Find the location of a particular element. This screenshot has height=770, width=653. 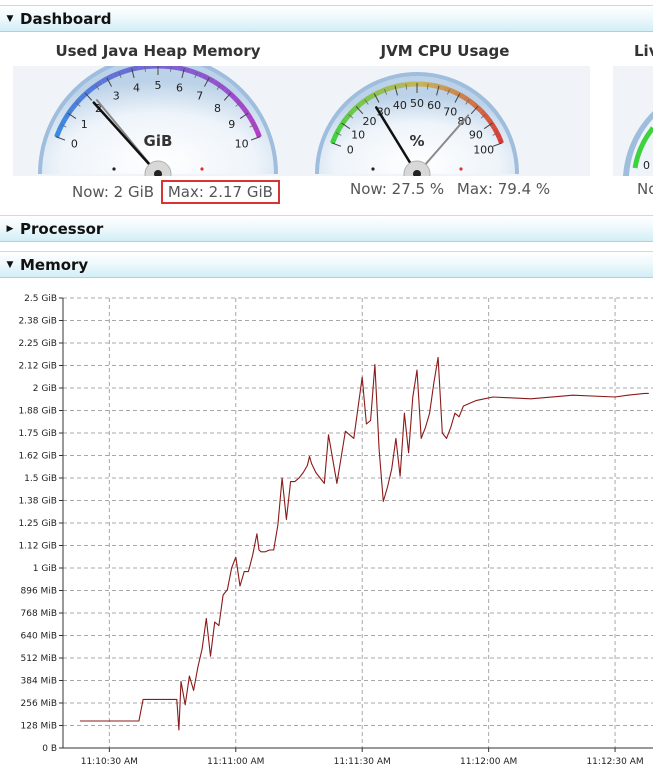

gauge-now-heap: Now: 2 GiB is located at coordinates (113, 192).